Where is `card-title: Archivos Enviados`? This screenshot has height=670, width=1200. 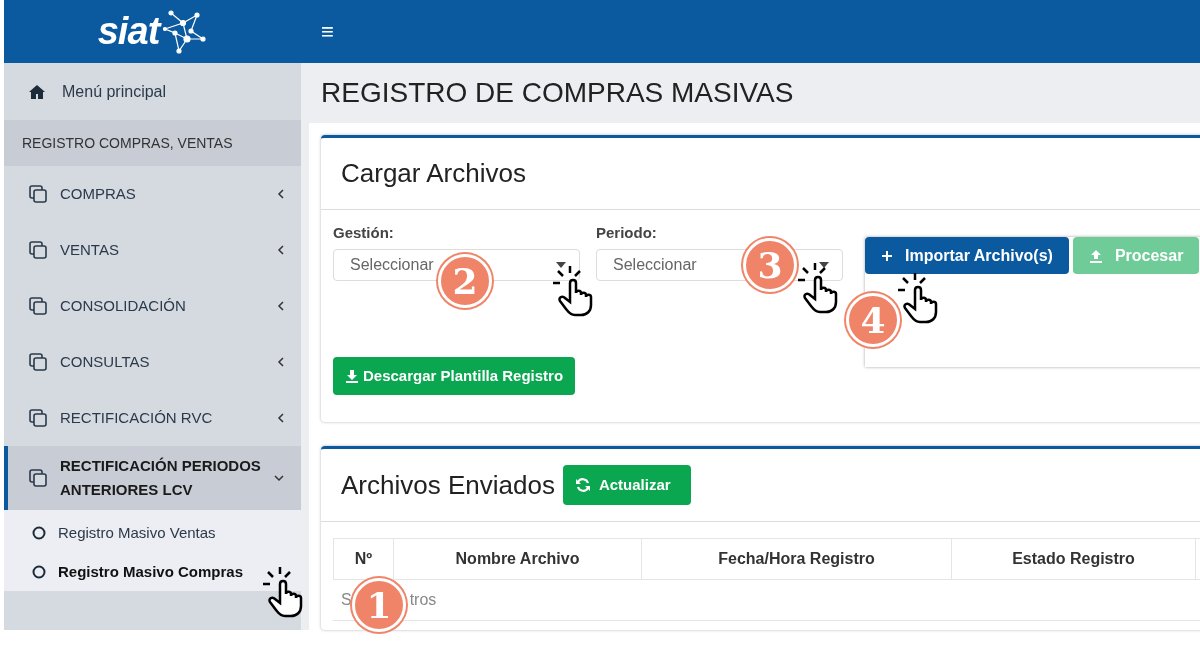 card-title: Archivos Enviados is located at coordinates (448, 485).